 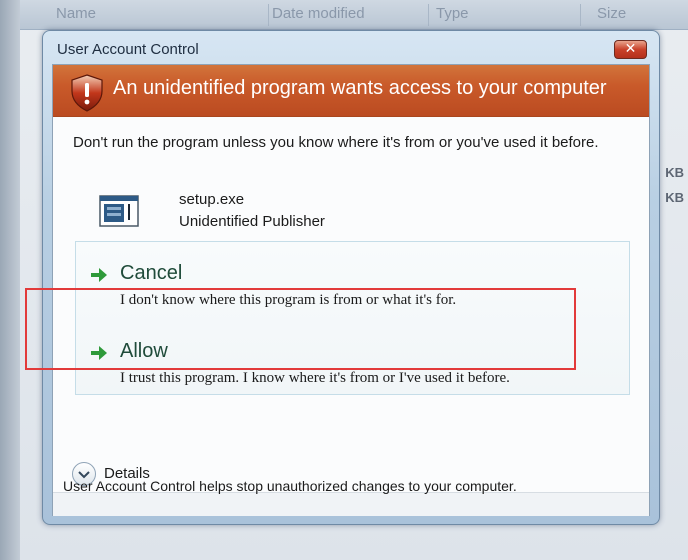 What do you see at coordinates (151, 273) in the screenshot?
I see `cancel-option-title: Cancel` at bounding box center [151, 273].